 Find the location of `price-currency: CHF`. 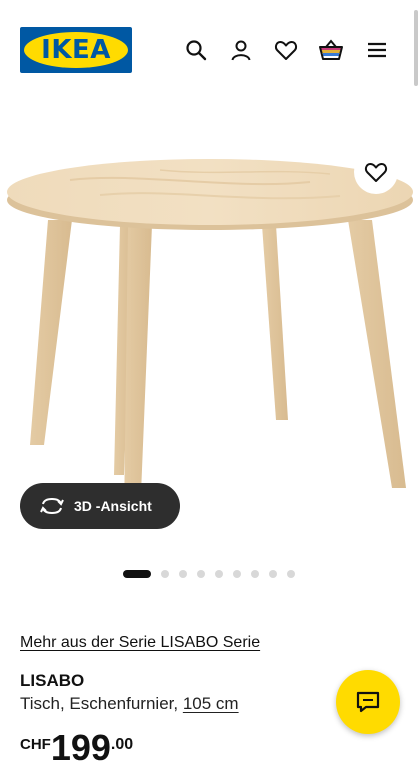

price-currency: CHF is located at coordinates (35, 744).